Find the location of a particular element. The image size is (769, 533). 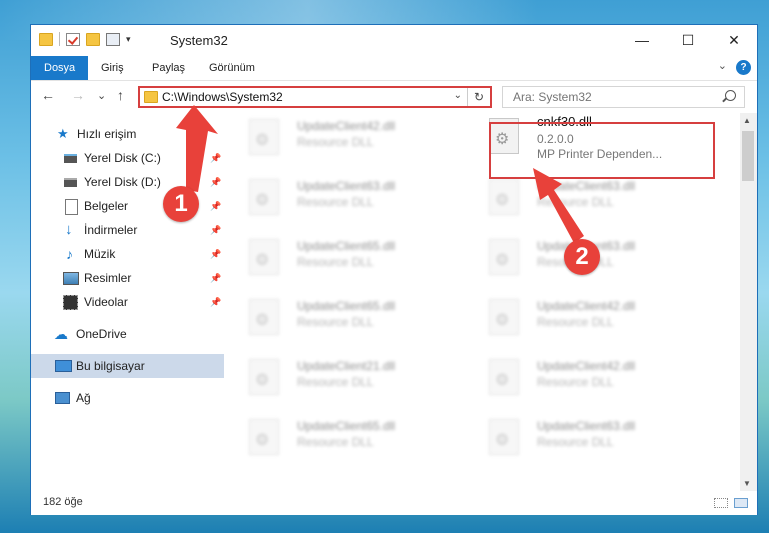

sidebar-item-drive-c: Yerel Disk (C:) 📌 is located at coordinates (127, 158).